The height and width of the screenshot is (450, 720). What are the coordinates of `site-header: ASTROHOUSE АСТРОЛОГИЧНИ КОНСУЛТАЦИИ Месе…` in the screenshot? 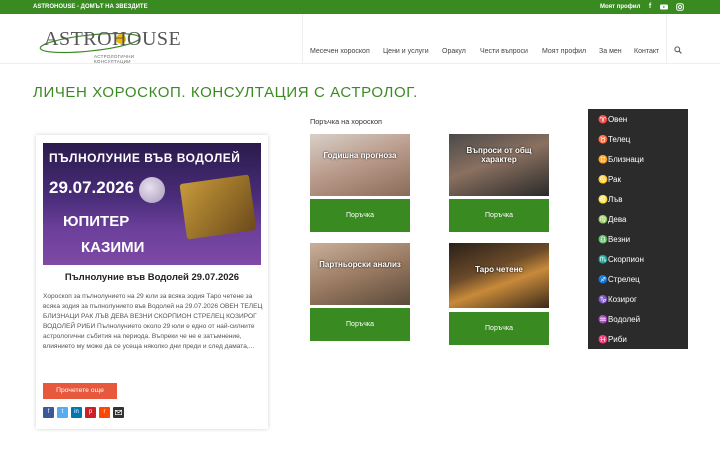 It's located at (360, 39).